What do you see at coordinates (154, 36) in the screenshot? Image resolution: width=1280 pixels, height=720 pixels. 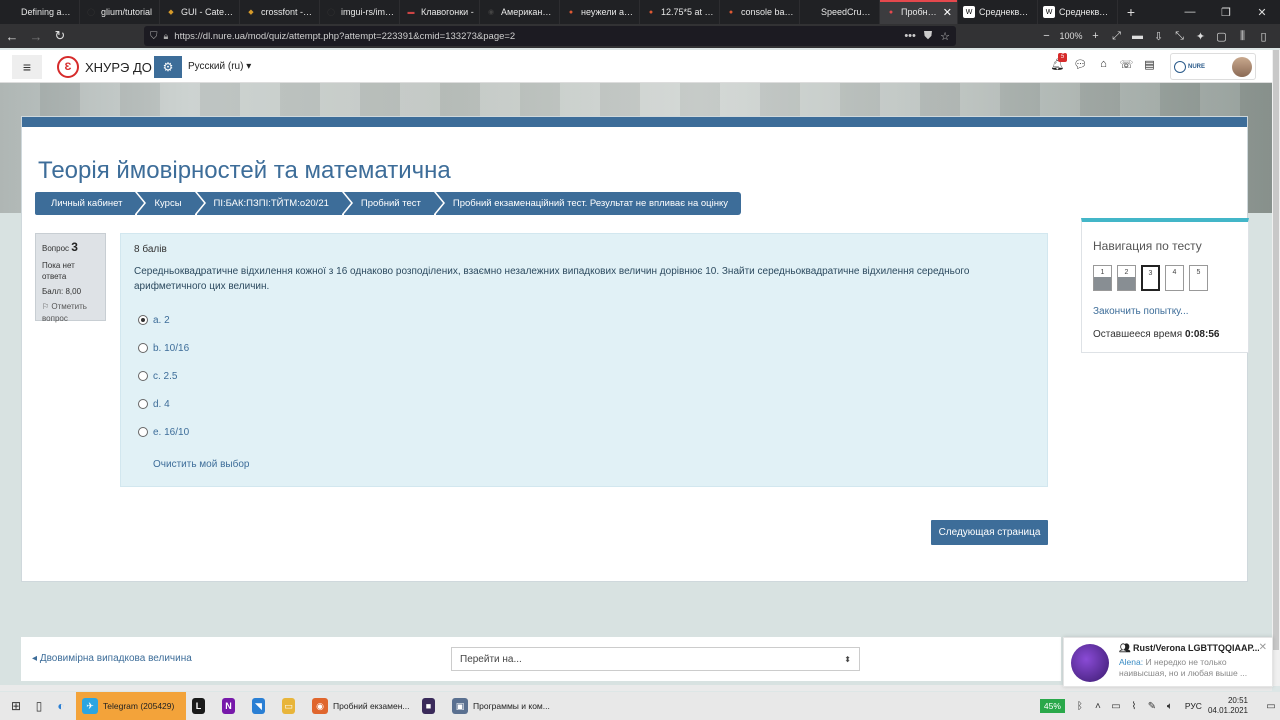 I see `shield-icon: ⛉` at bounding box center [154, 36].